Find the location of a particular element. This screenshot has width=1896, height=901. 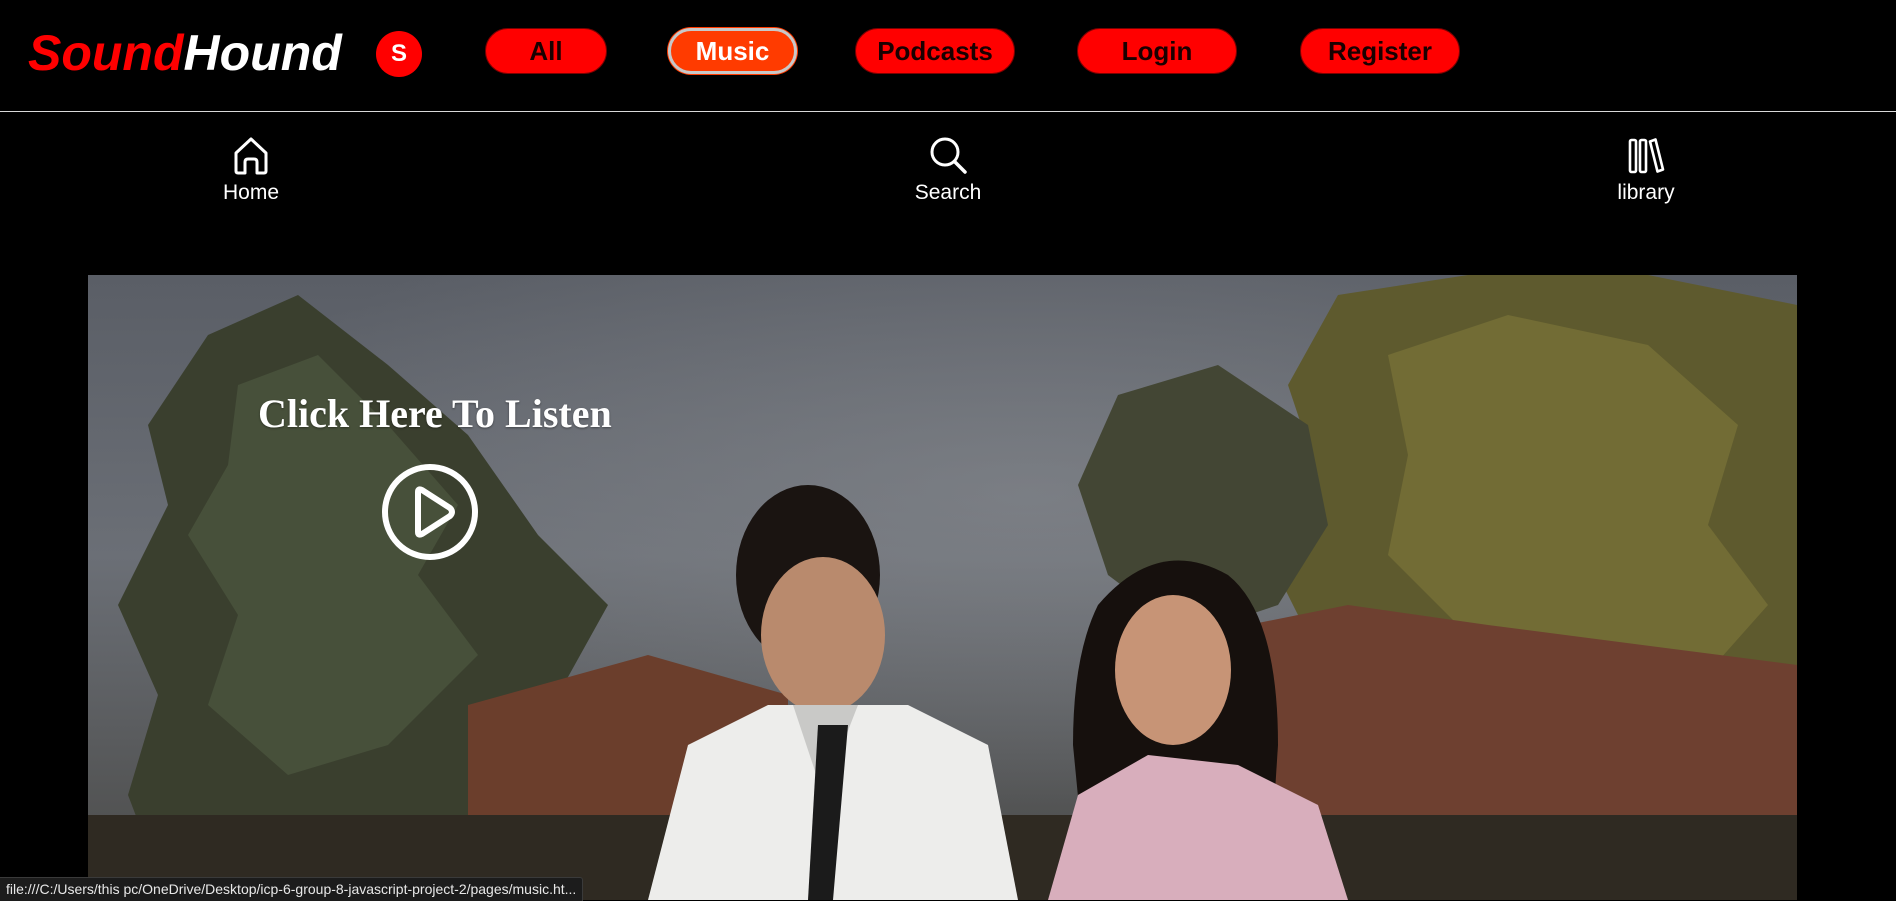

logo-part-hound: Hound is located at coordinates (262, 53).